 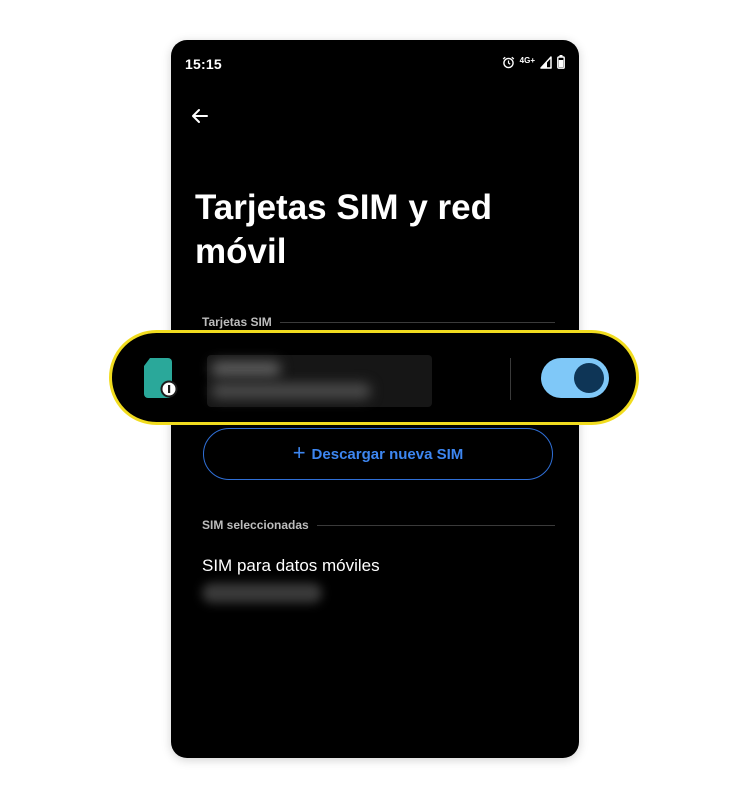 What do you see at coordinates (561, 64) in the screenshot?
I see `battery-icon` at bounding box center [561, 64].